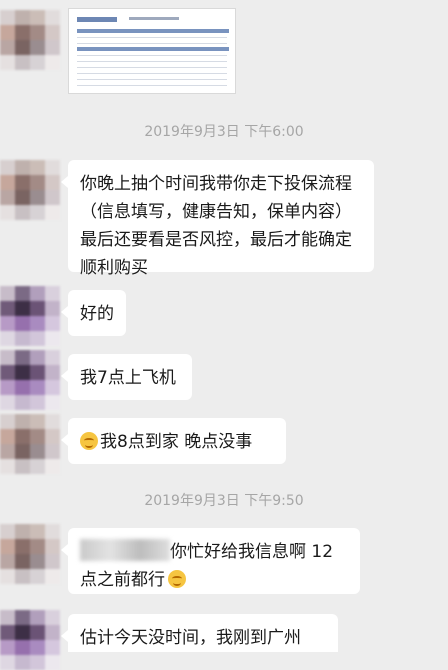 The height and width of the screenshot is (670, 448). Describe the element at coordinates (224, 501) in the screenshot. I see `timestamp: 2019年9月3日 下午9:50` at that location.